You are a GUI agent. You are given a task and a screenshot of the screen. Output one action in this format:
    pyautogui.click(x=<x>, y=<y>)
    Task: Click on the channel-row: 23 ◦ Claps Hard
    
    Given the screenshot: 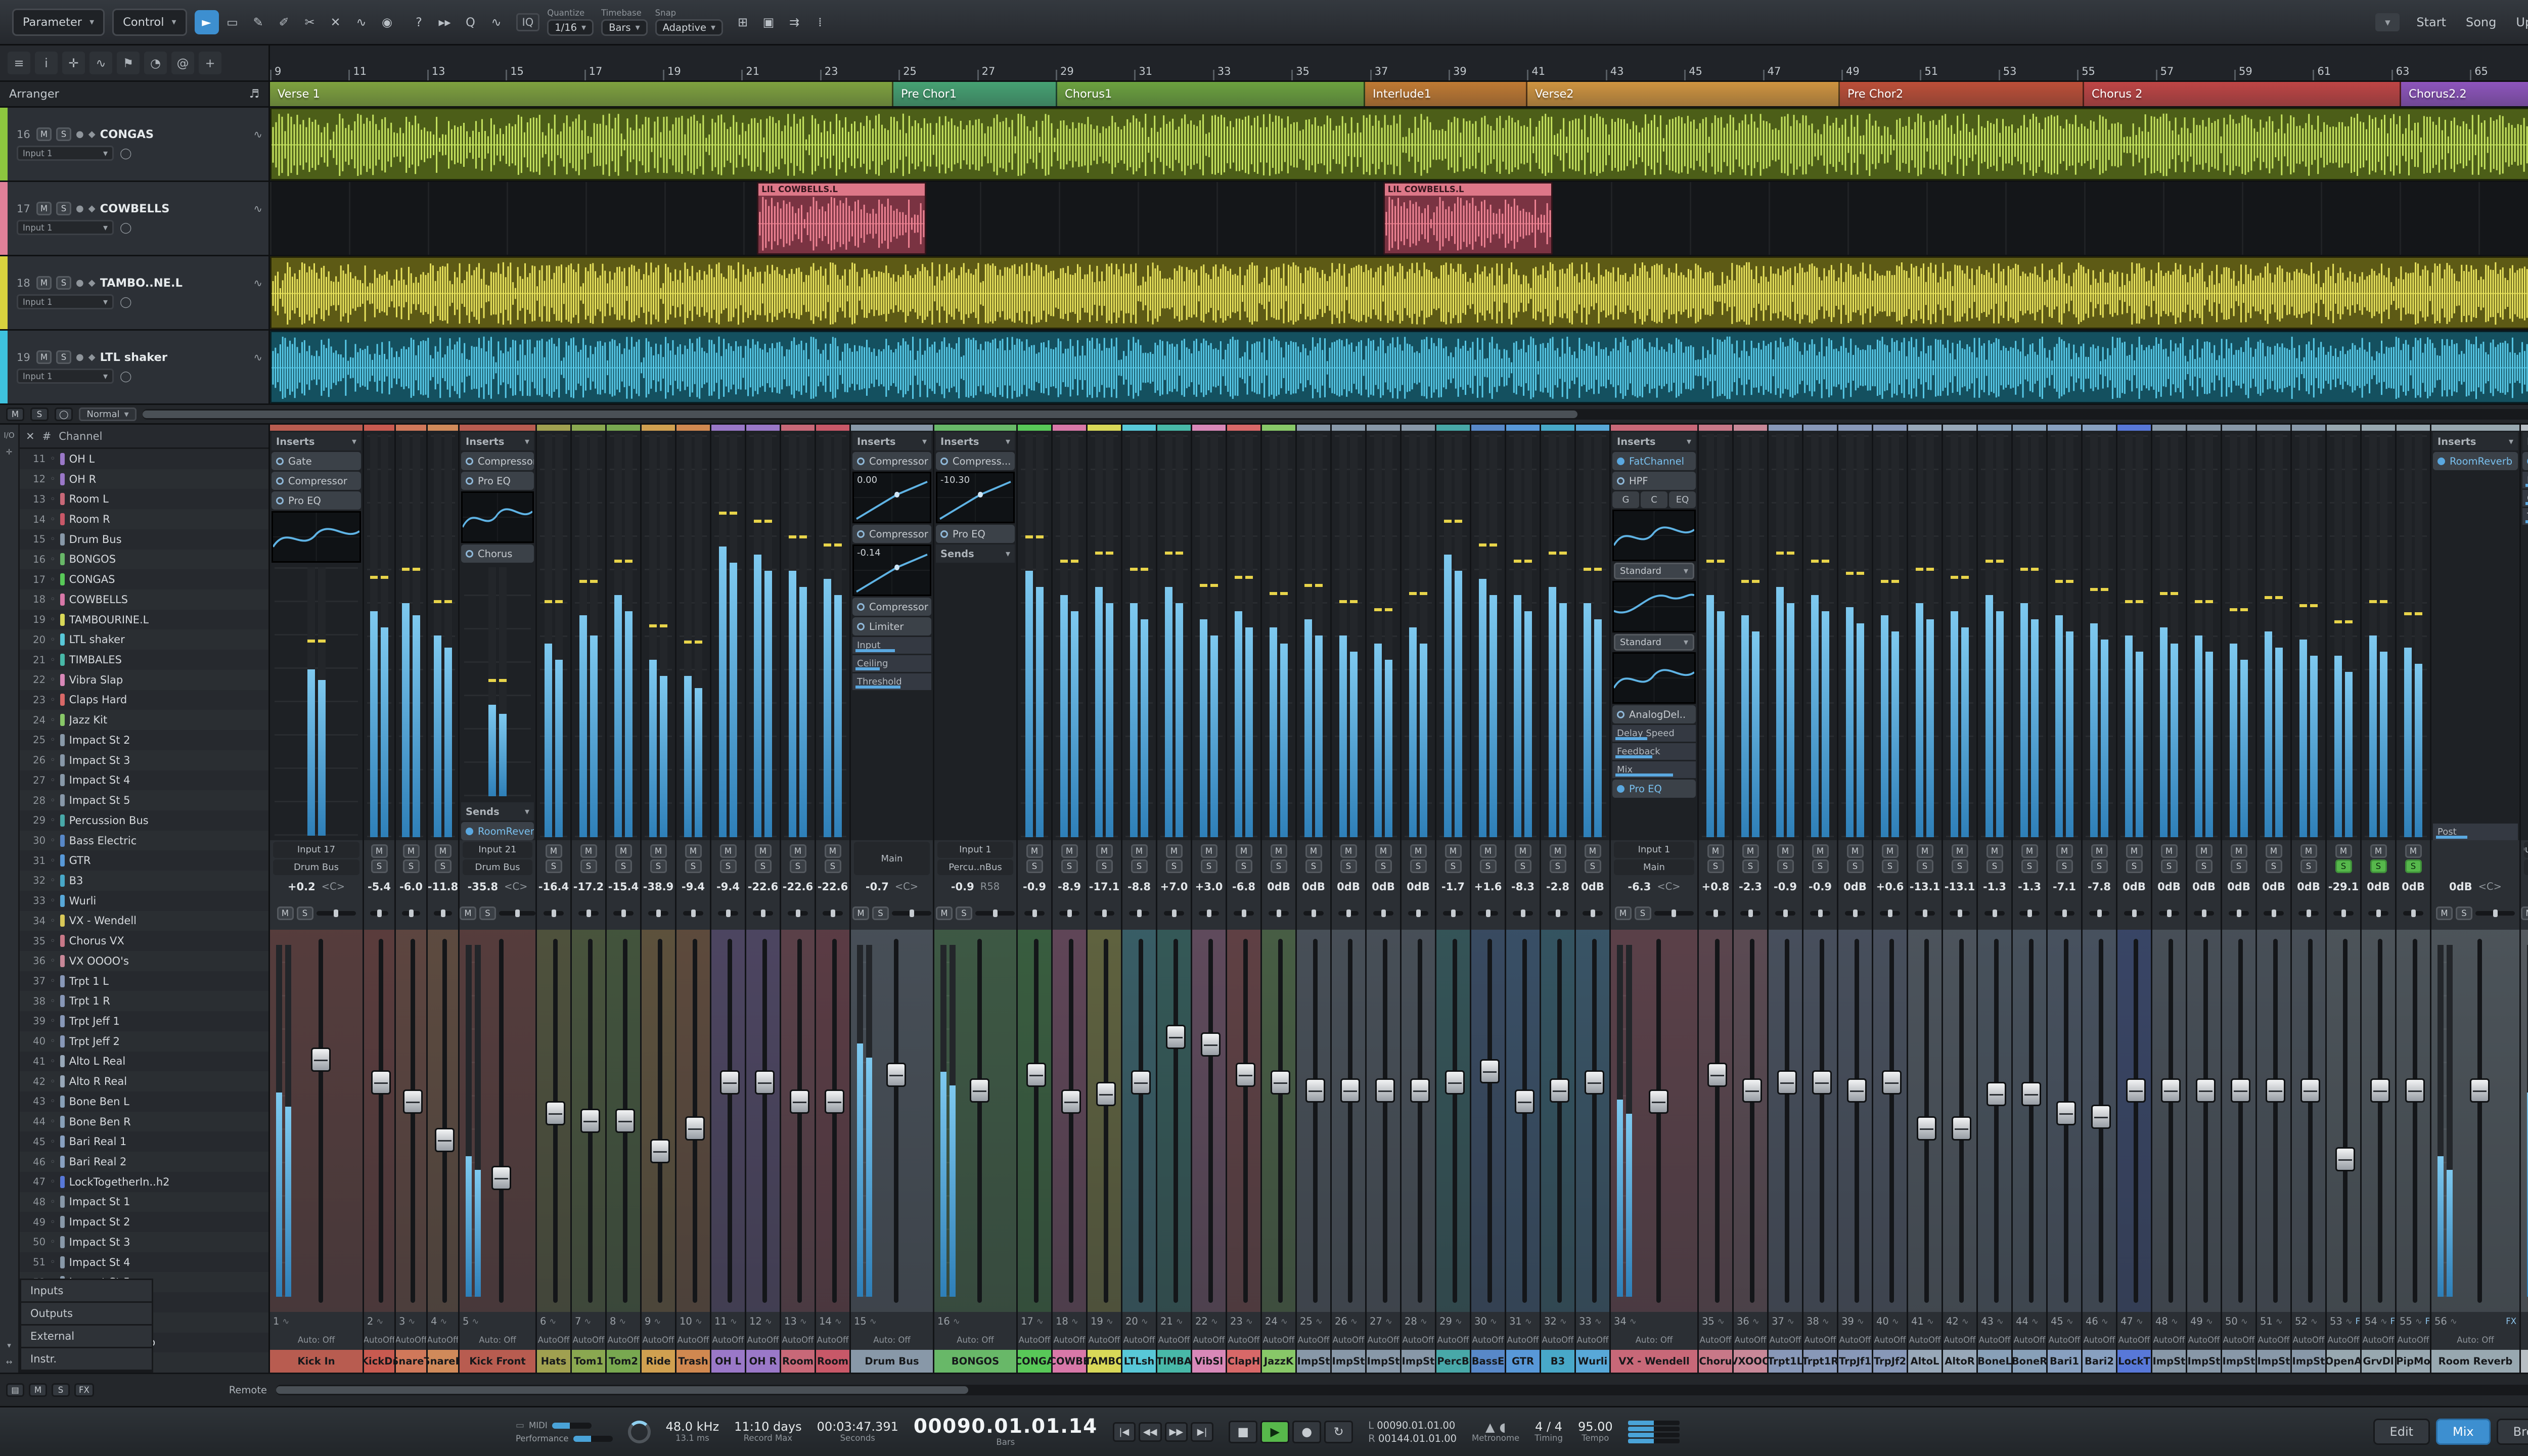 What is the action you would take?
    pyautogui.click(x=144, y=700)
    